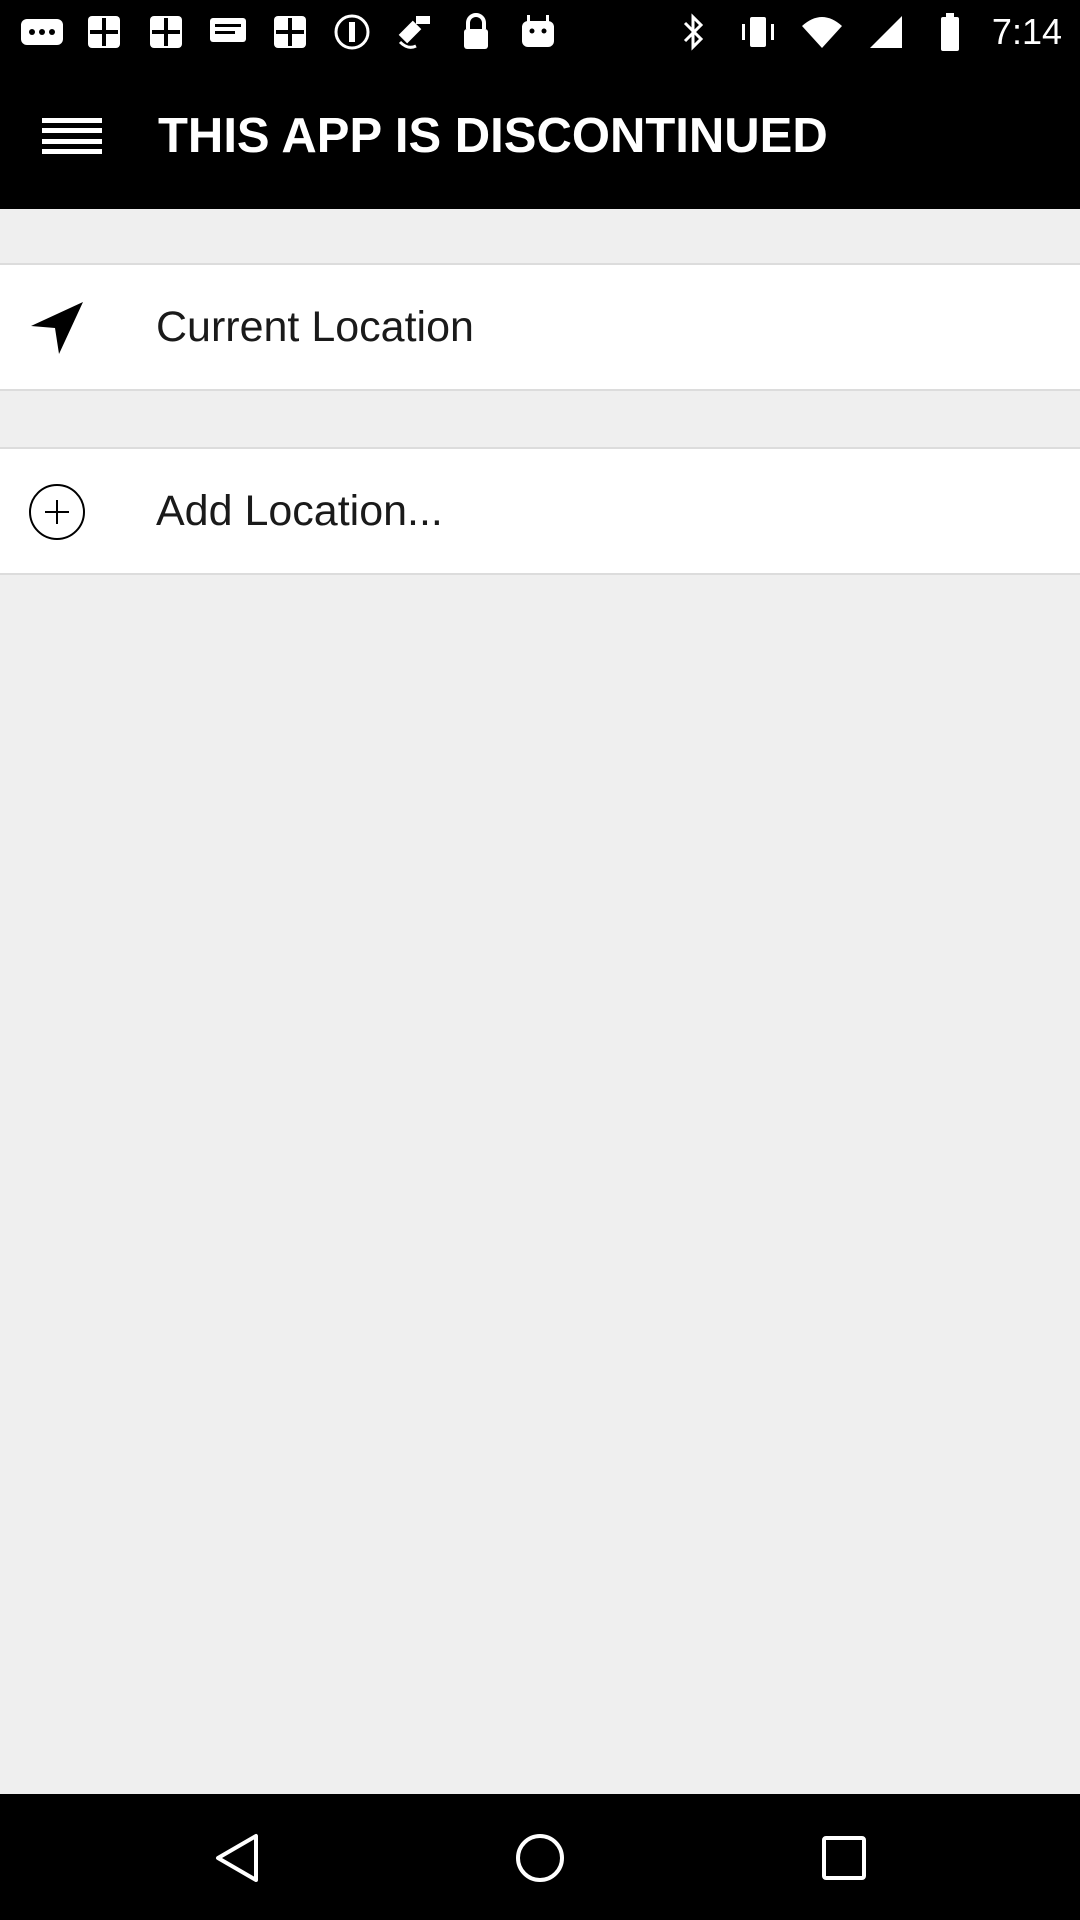  I want to click on status-bar: 7:14, so click(540, 31).